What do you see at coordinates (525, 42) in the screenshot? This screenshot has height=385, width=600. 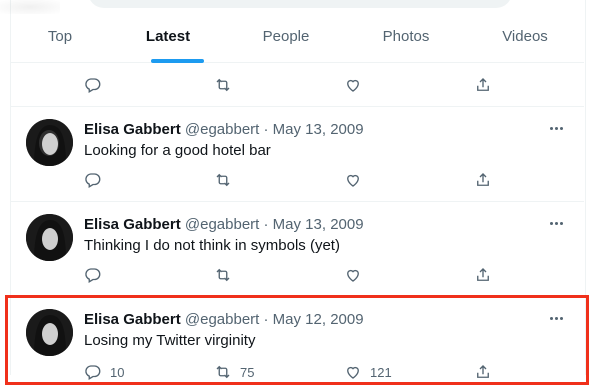 I see `tab-videos: Videos` at bounding box center [525, 42].